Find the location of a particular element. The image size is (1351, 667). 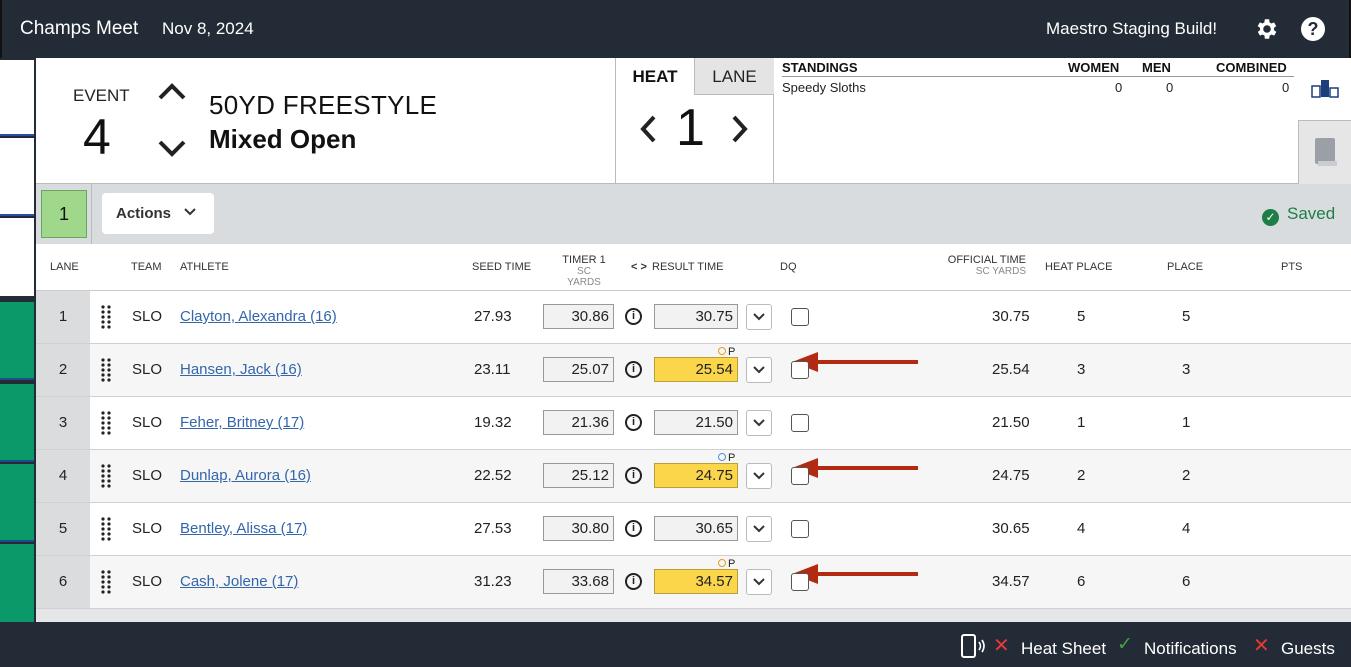

heat-place: 6 is located at coordinates (1081, 581).